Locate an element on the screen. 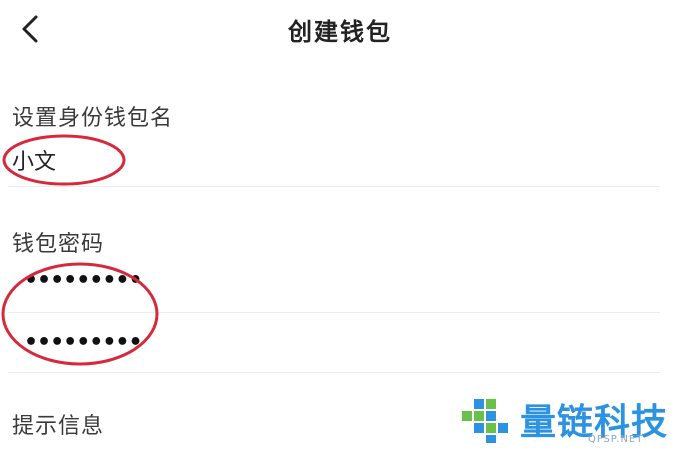 Image resolution: width=680 pixels, height=453 pixels. password-field: ••••••••• is located at coordinates (83, 280).